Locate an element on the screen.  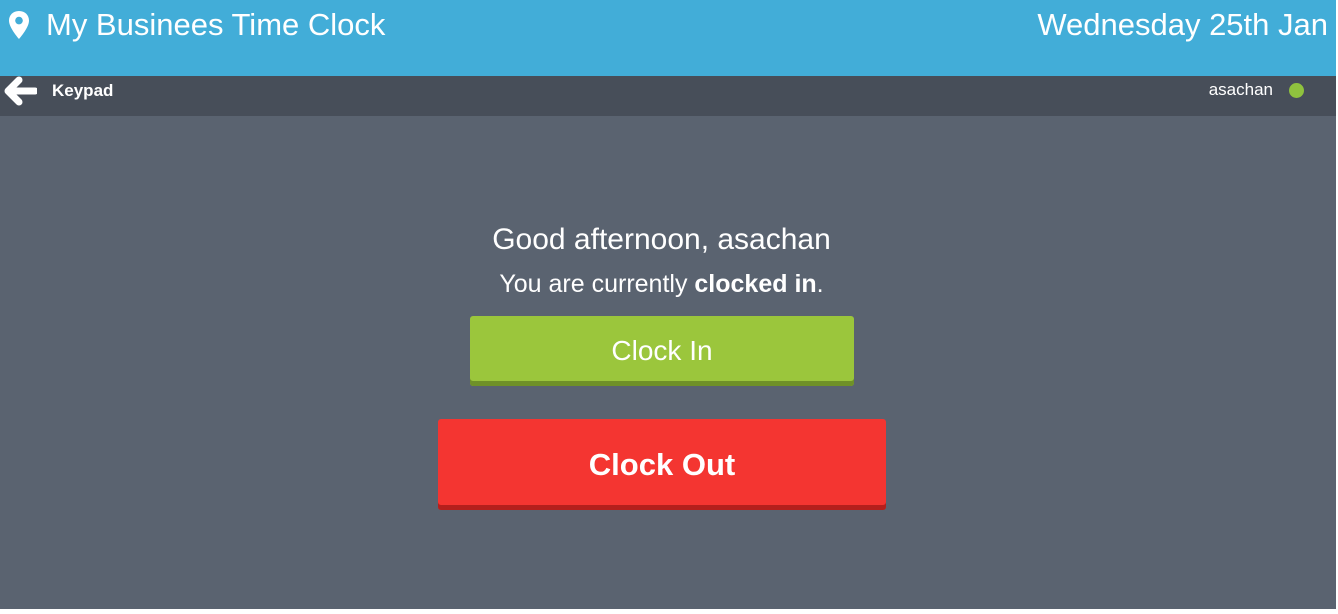
username: asachan is located at coordinates (1240, 89).